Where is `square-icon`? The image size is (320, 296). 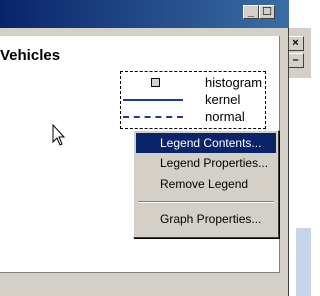
square-icon is located at coordinates (155, 82).